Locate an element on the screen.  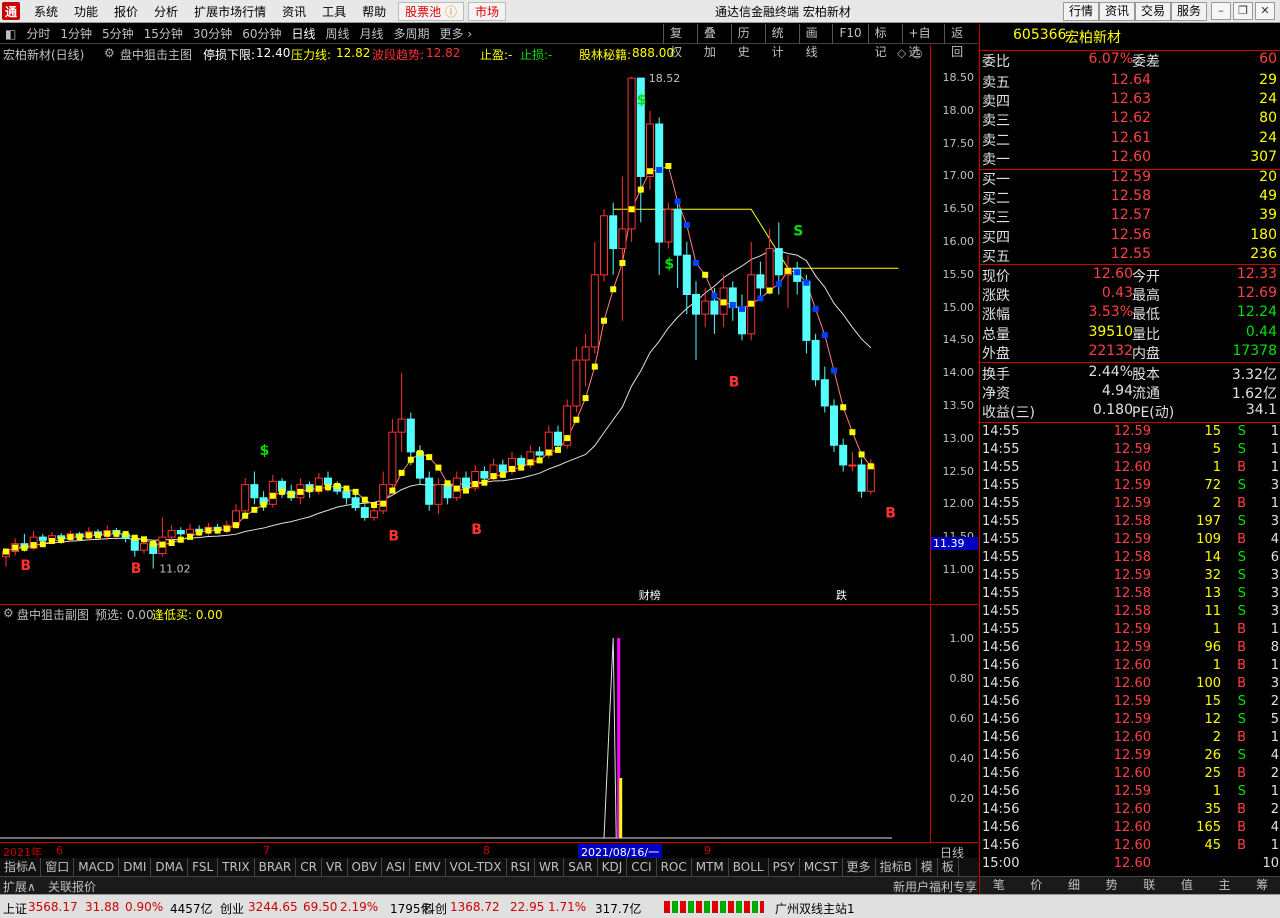
annotation-drop: 跌 is located at coordinates (841, 595).